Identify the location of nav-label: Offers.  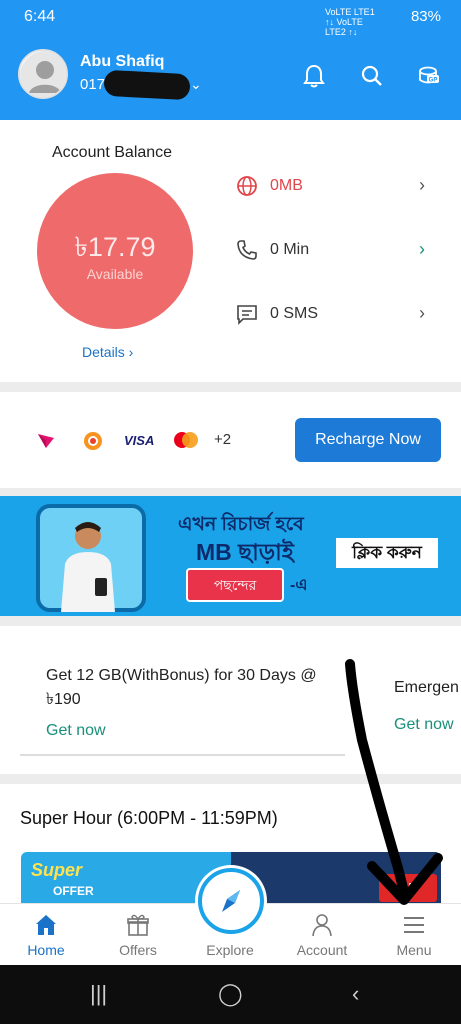
(138, 950).